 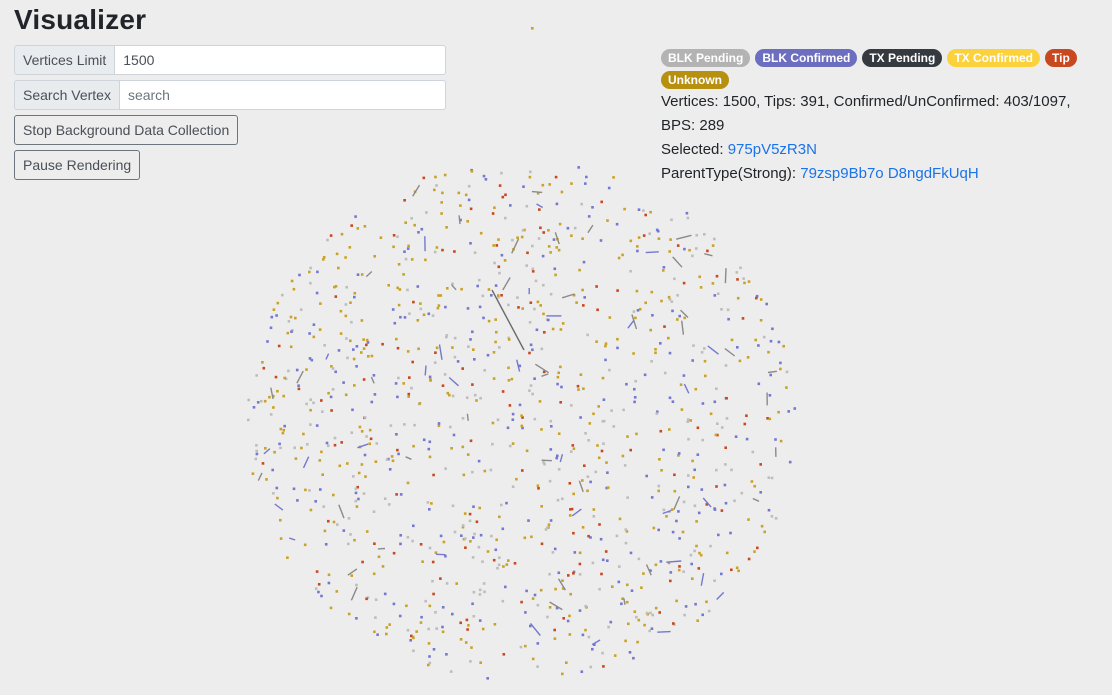 I want to click on stop-data-collection-button: Stop Background Data Collection, so click(x=126, y=130).